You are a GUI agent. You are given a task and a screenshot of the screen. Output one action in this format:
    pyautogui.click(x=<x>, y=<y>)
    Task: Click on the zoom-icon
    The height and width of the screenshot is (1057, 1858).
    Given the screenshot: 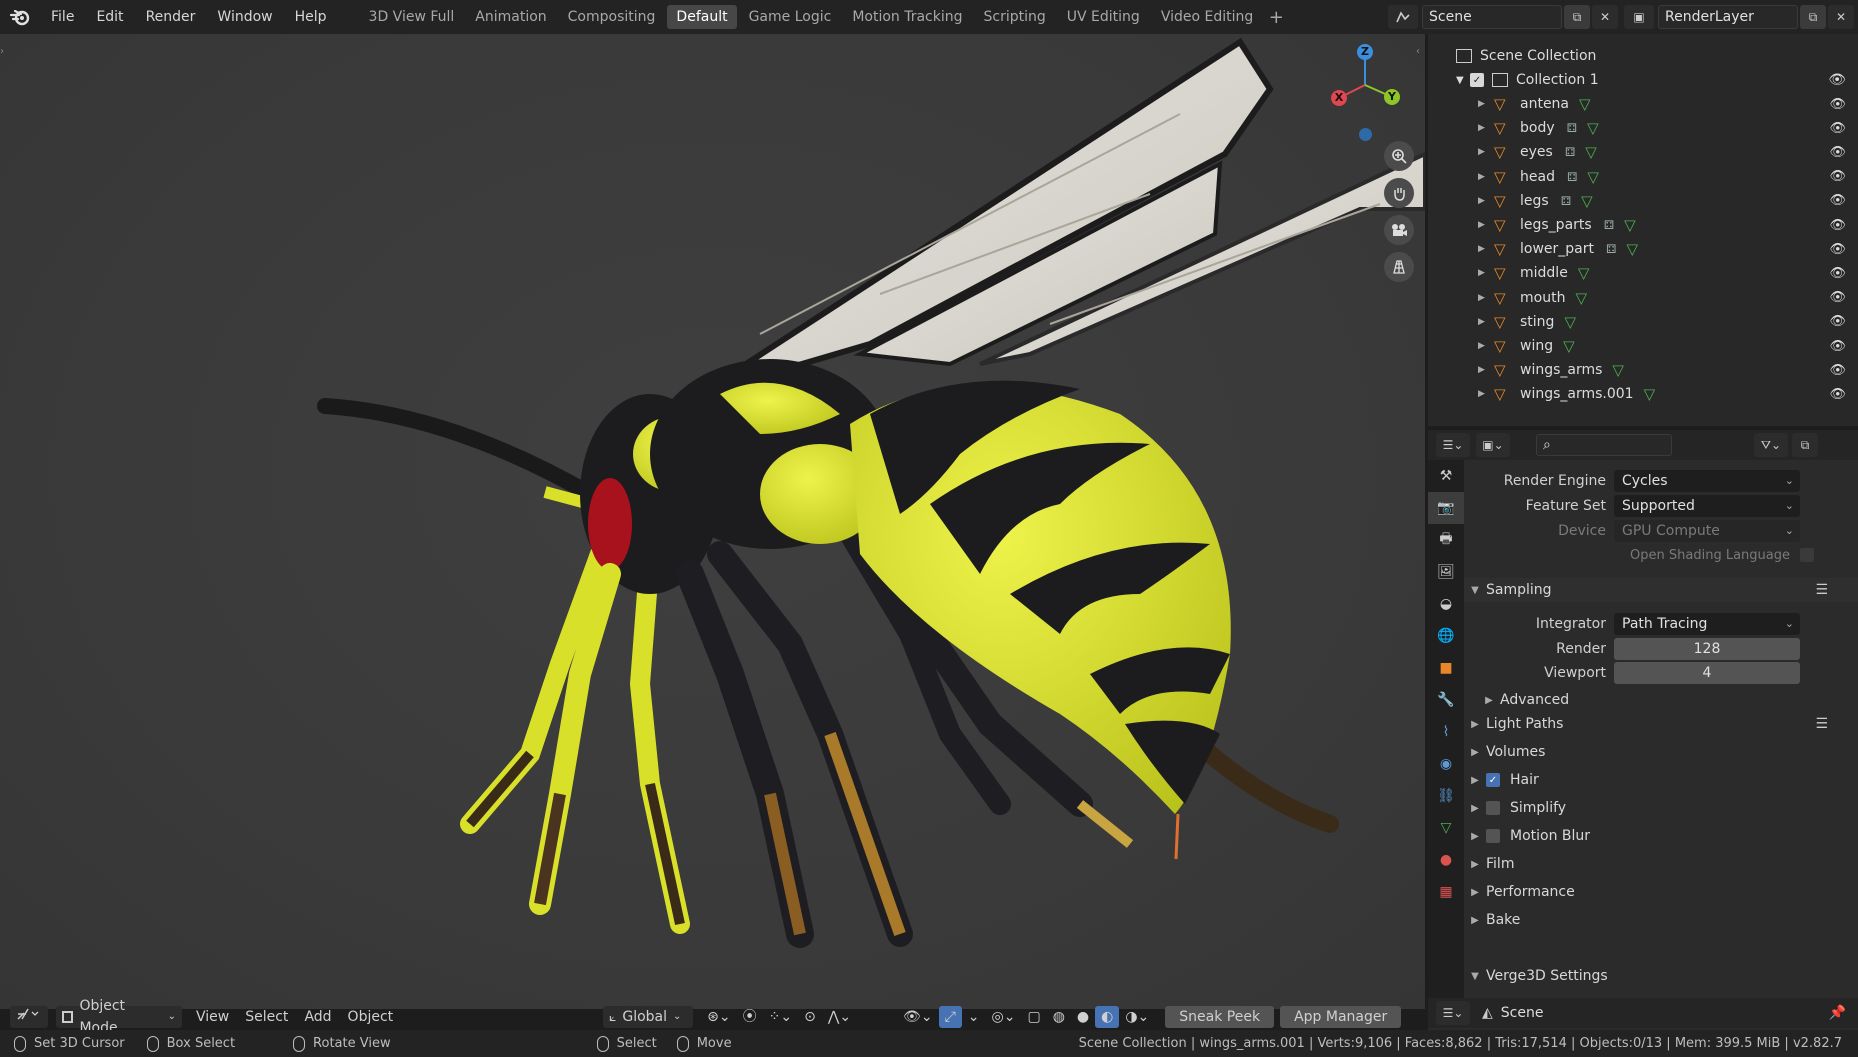 What is the action you would take?
    pyautogui.click(x=1399, y=156)
    